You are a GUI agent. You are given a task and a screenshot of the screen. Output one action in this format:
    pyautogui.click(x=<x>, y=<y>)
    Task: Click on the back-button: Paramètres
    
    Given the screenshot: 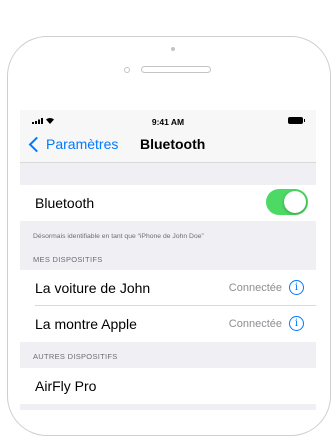 What is the action you would take?
    pyautogui.click(x=73, y=144)
    